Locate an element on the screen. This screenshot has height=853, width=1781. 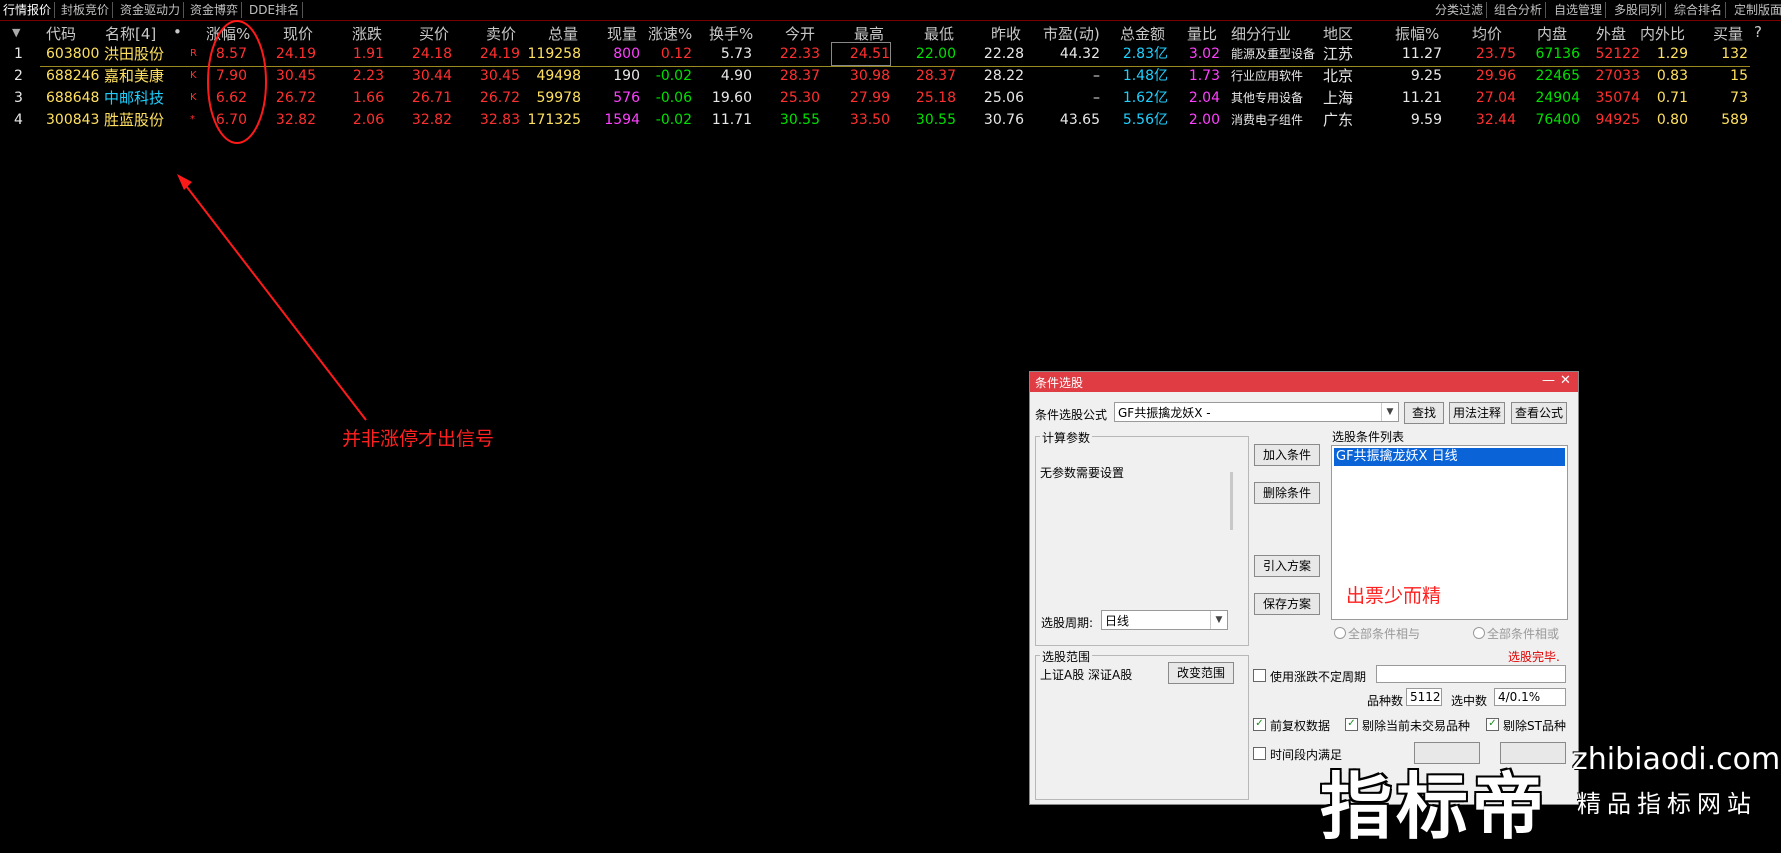
save-plan-button: 保存方案 is located at coordinates (1287, 604).